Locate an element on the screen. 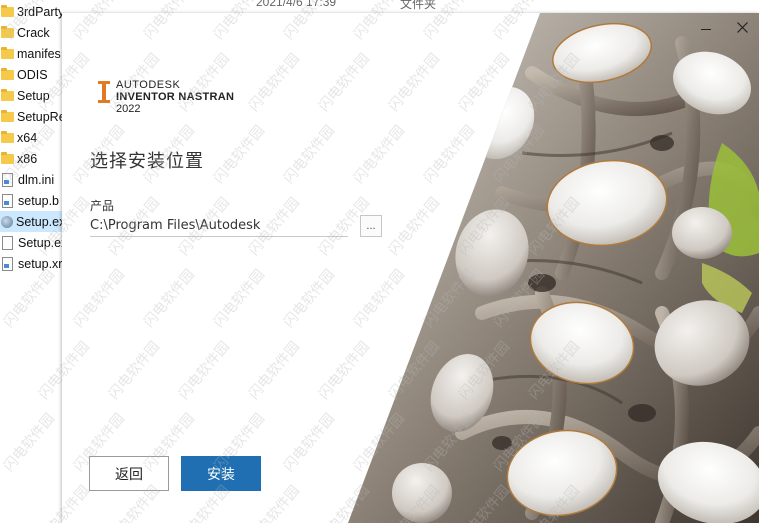  company-name: AUTODESK is located at coordinates (148, 85).